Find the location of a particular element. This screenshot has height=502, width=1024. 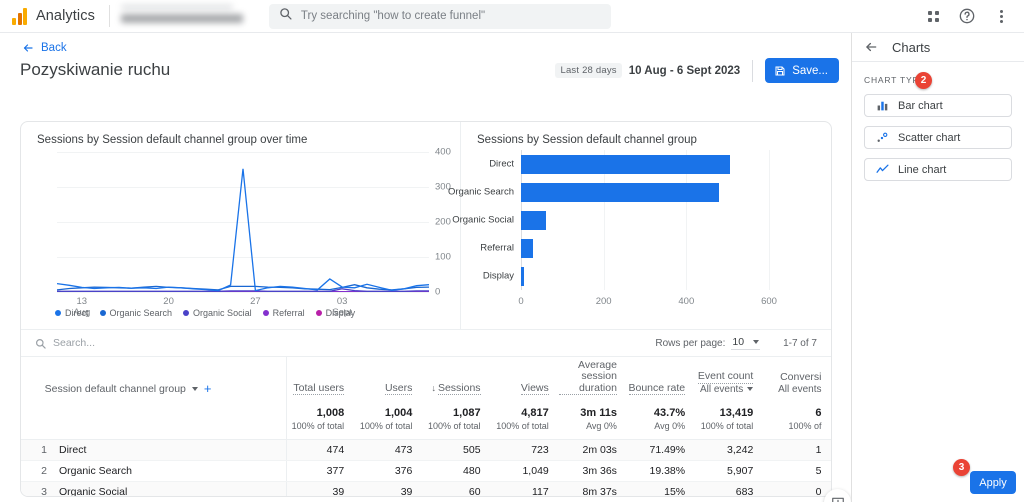

column-label: Users is located at coordinates (398, 388).